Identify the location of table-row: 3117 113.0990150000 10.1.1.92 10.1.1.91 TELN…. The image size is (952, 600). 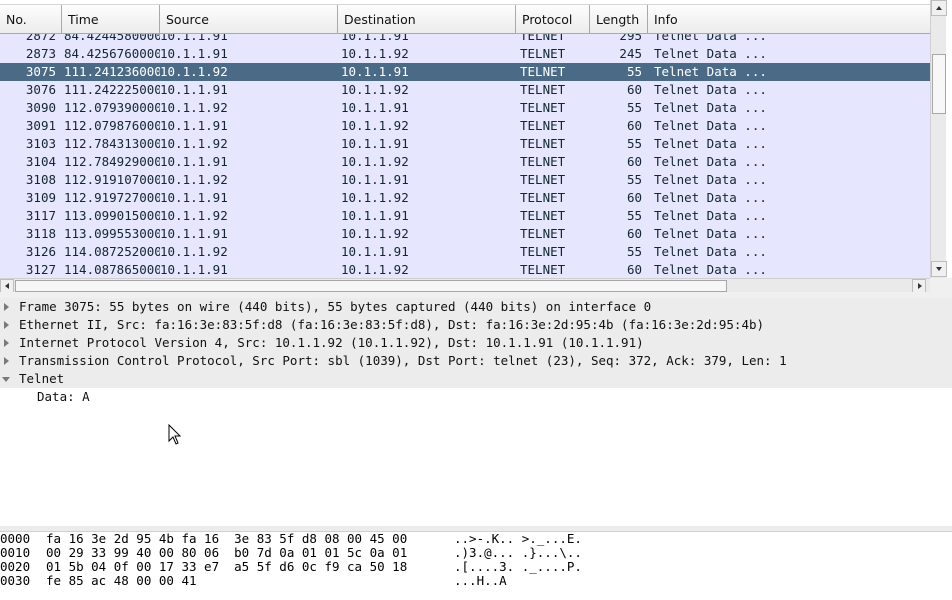
(465, 216).